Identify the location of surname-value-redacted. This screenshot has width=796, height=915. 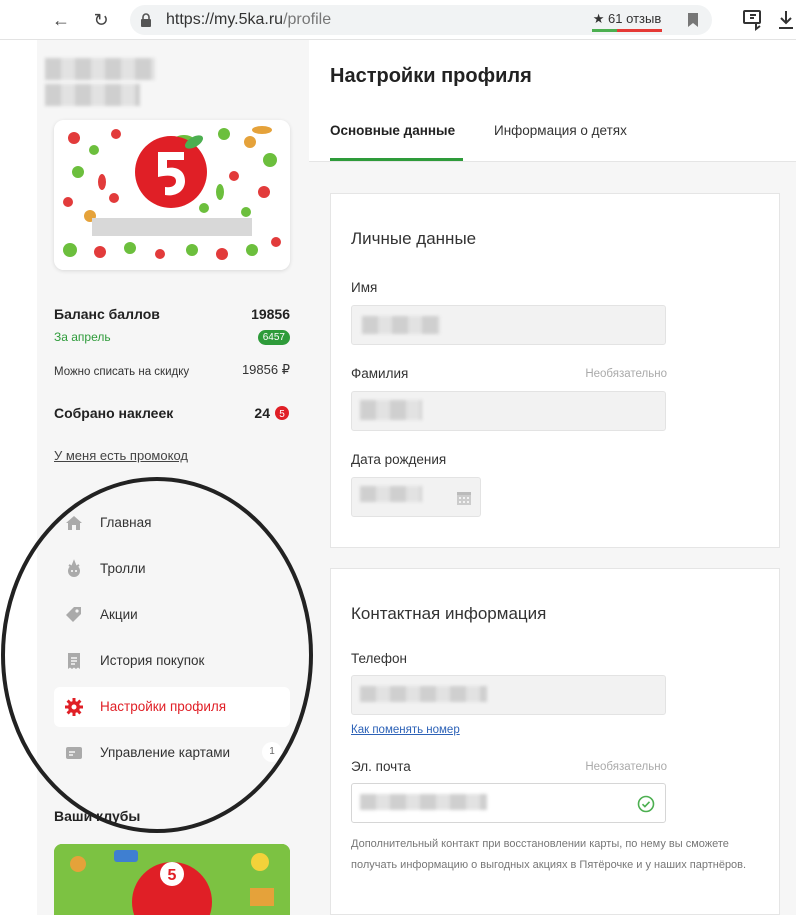
(391, 410).